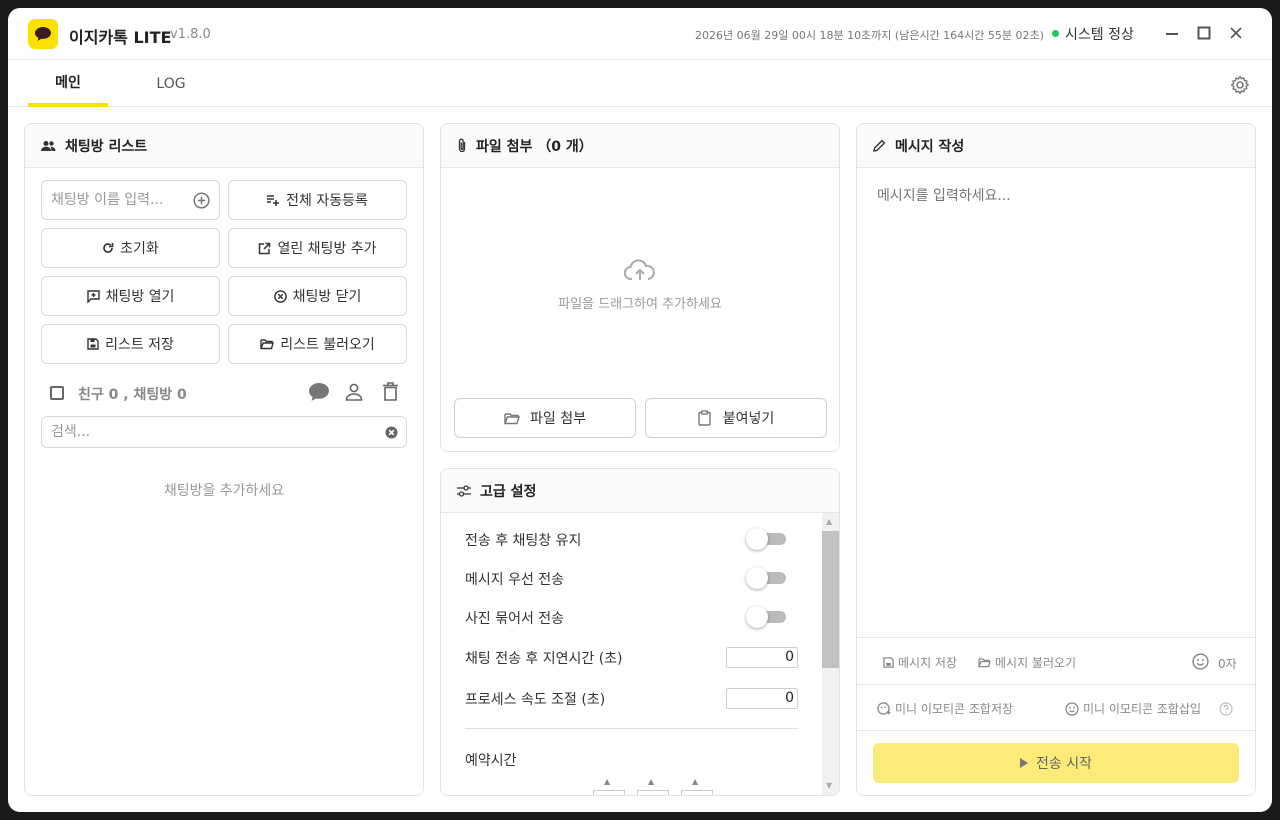  What do you see at coordinates (108, 248) in the screenshot?
I see `refresh-icon` at bounding box center [108, 248].